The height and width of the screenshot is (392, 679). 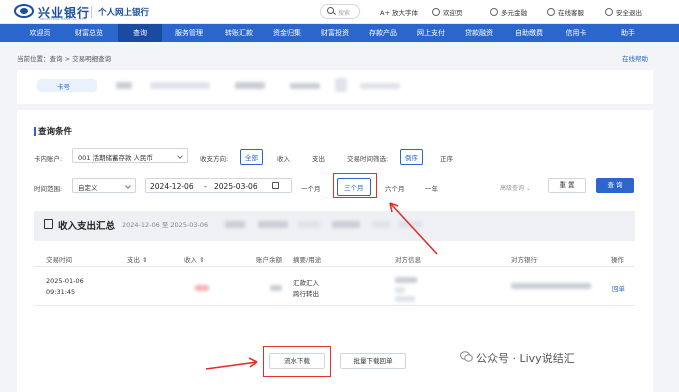 What do you see at coordinates (321, 286) in the screenshot?
I see `annotation-arrows` at bounding box center [321, 286].